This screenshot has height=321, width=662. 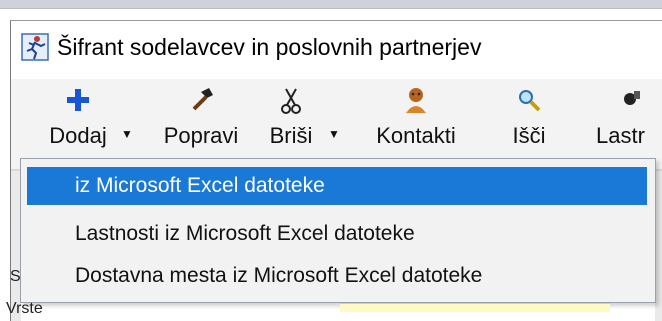 I want to click on edit-button-label: Popravi, so click(x=201, y=135).